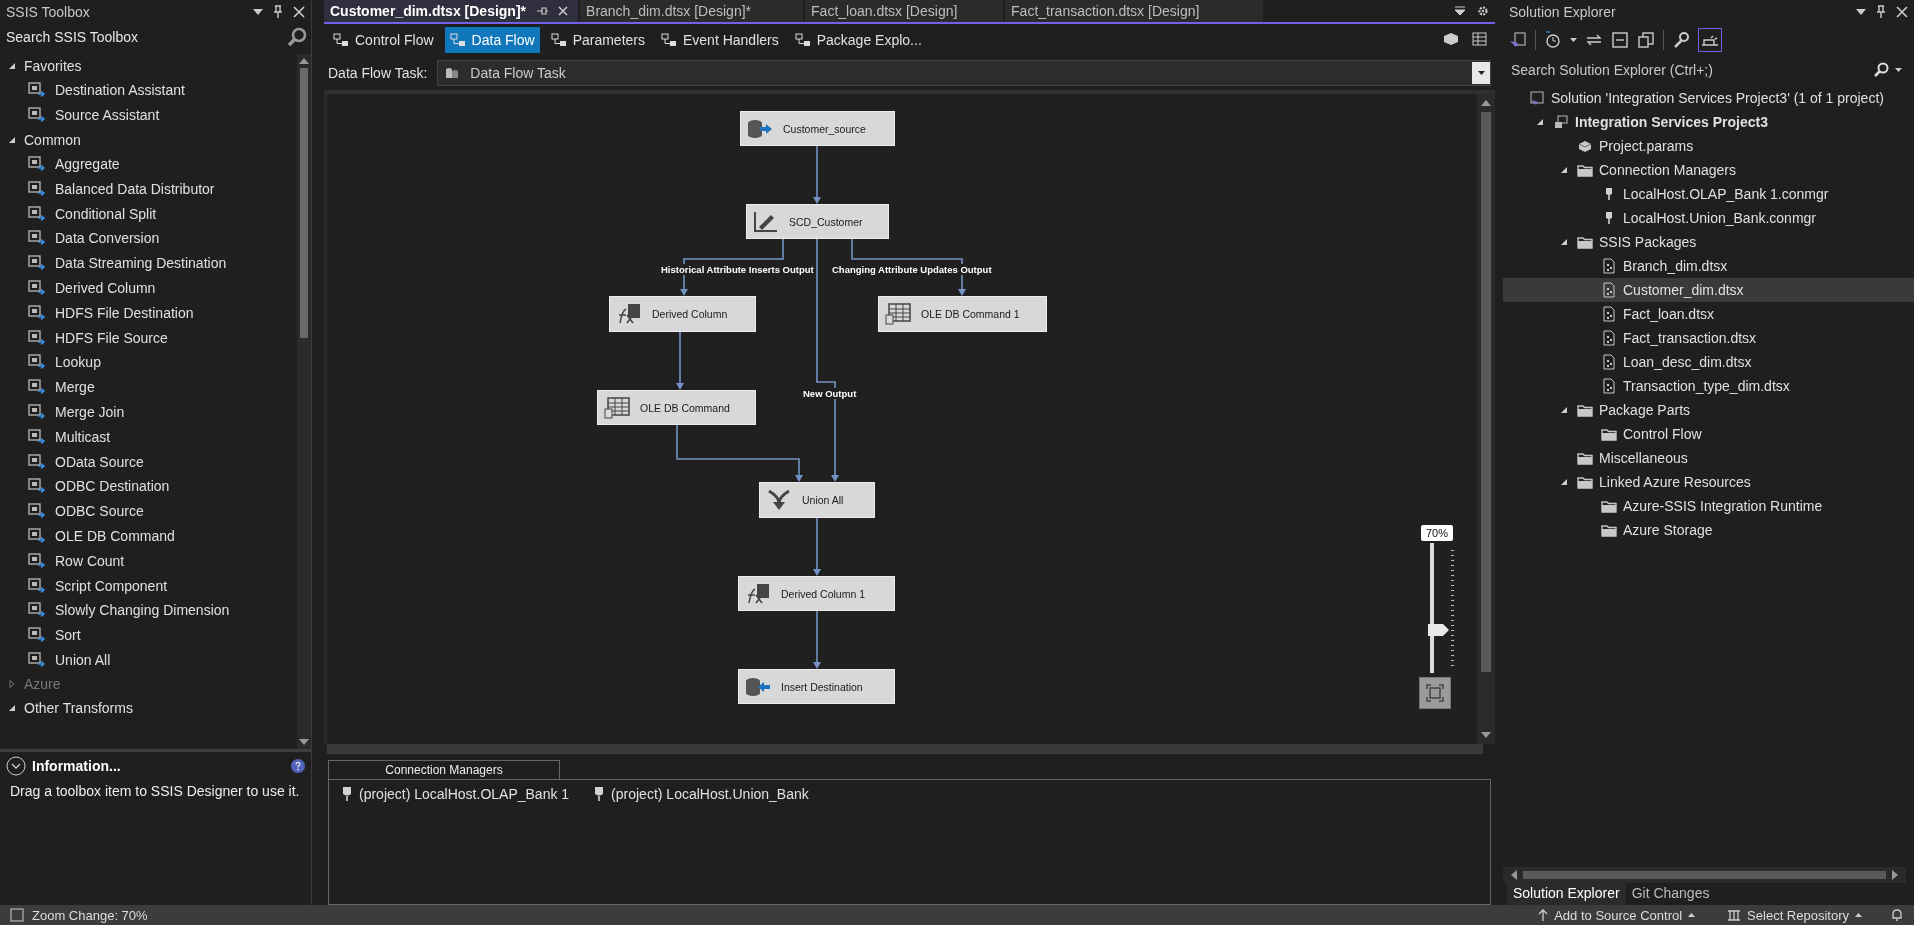 This screenshot has width=1914, height=925. Describe the element at coordinates (1895, 875) in the screenshot. I see `scroll-right-icon` at that location.